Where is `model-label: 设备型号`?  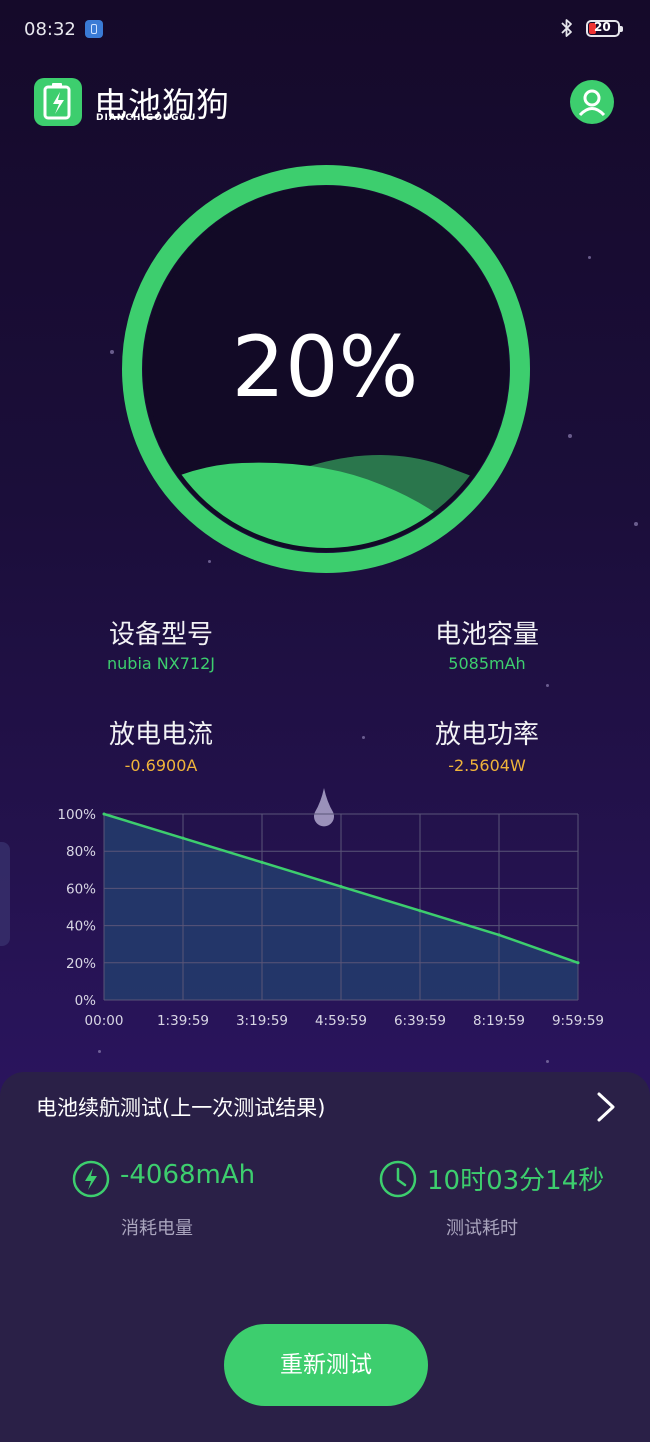 model-label: 设备型号 is located at coordinates (160, 635).